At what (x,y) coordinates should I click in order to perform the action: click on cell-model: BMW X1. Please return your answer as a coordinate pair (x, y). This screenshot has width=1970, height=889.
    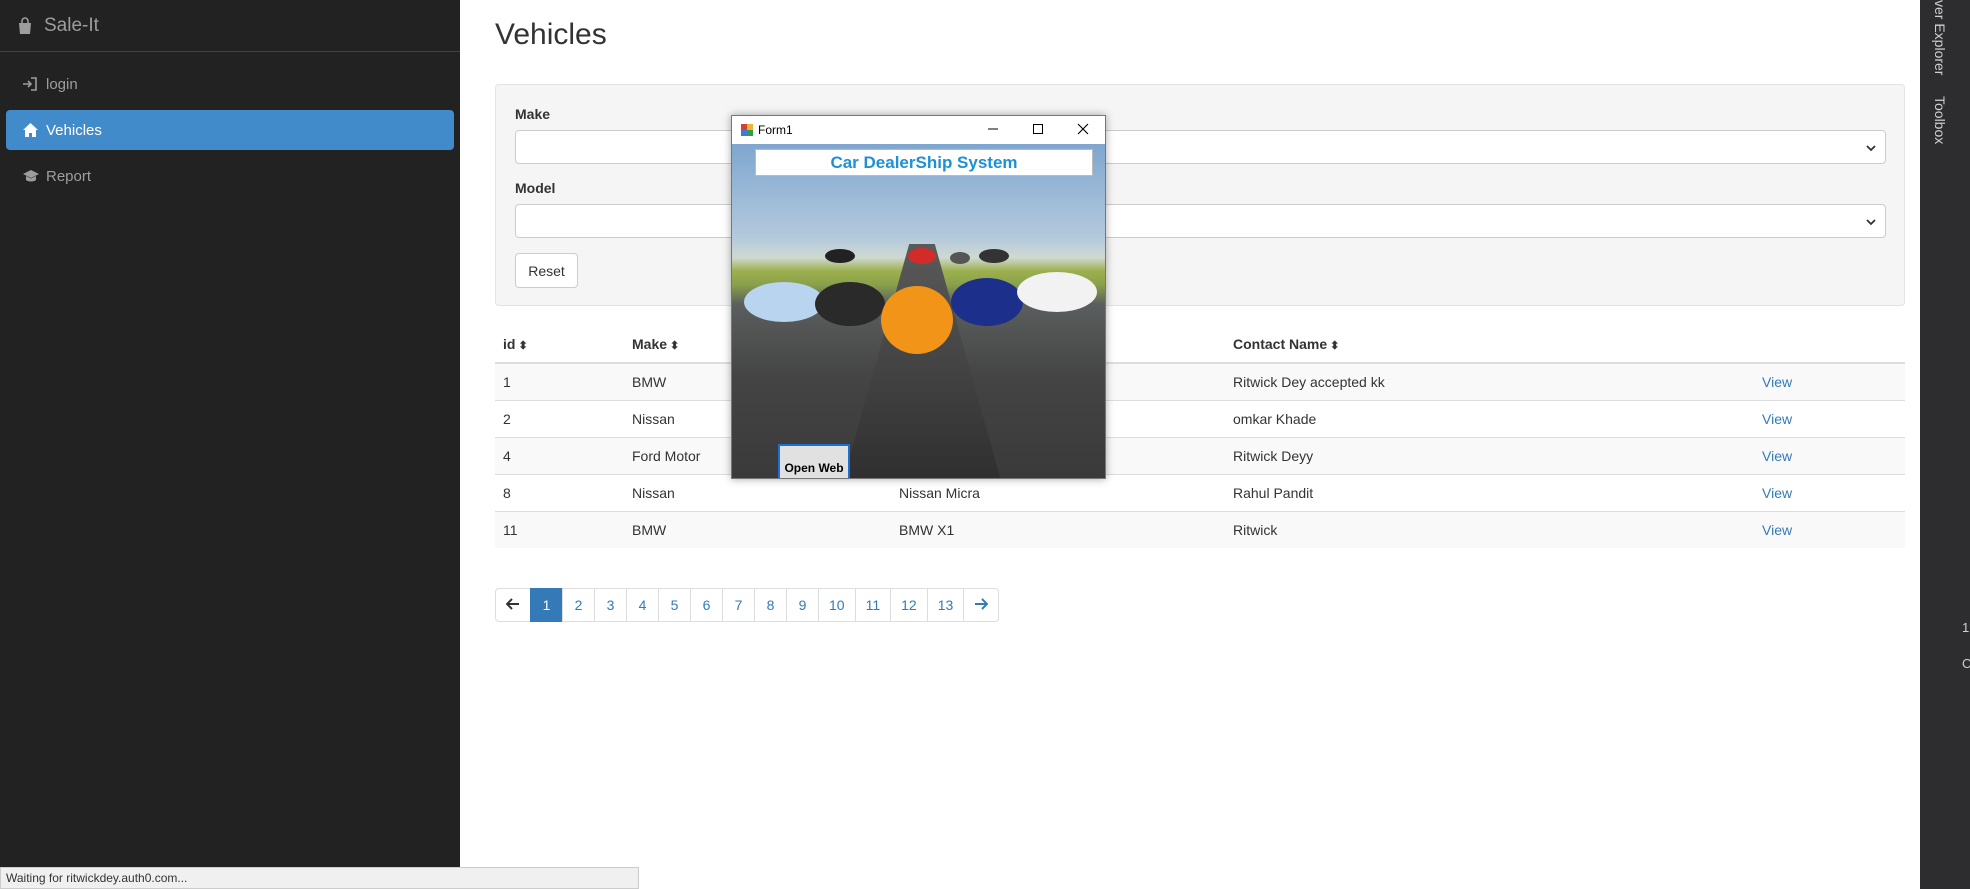
    Looking at the image, I should click on (1058, 529).